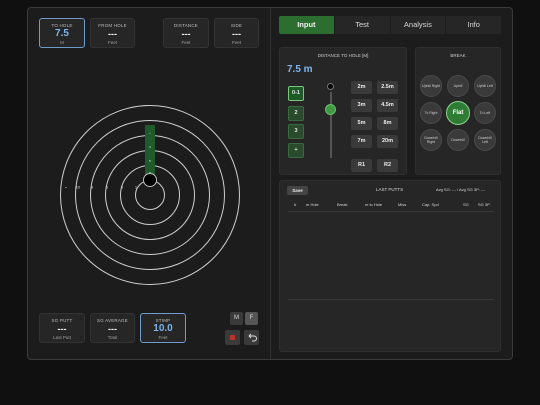  I want to click on distance-step-plus: +, so click(296, 150).